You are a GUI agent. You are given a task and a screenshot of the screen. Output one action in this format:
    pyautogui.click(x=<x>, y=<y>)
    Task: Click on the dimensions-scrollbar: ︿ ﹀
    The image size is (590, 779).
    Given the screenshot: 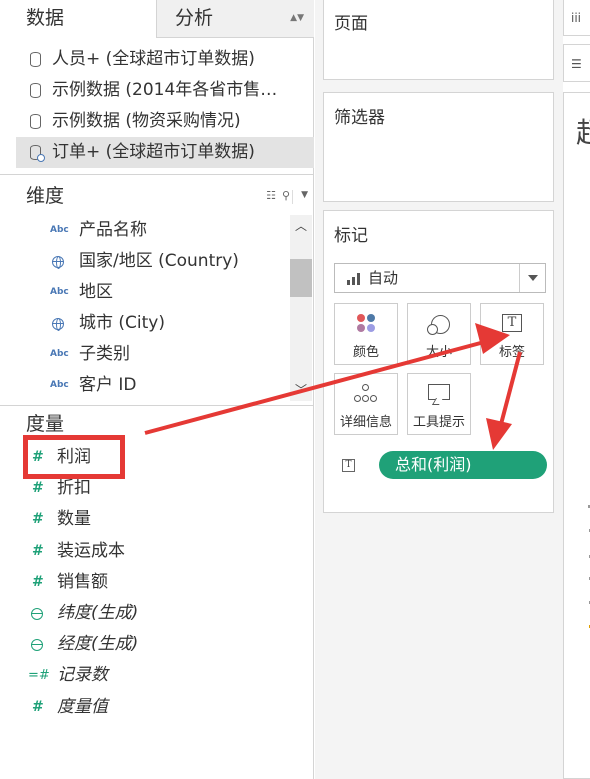 What is the action you would take?
    pyautogui.click(x=301, y=308)
    